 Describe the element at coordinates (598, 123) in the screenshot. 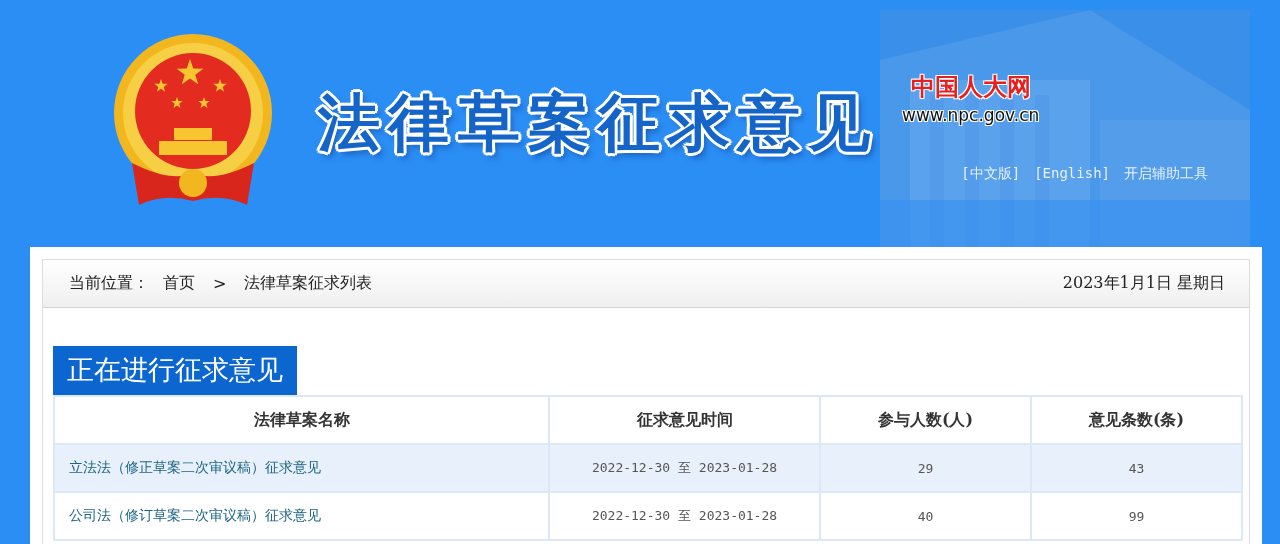

I see `page-title: 法律草案征求意见` at that location.